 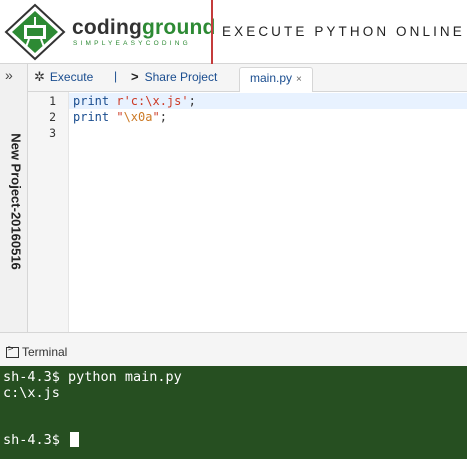 I want to click on code-line: print r'c:\x.js';, so click(x=134, y=101).